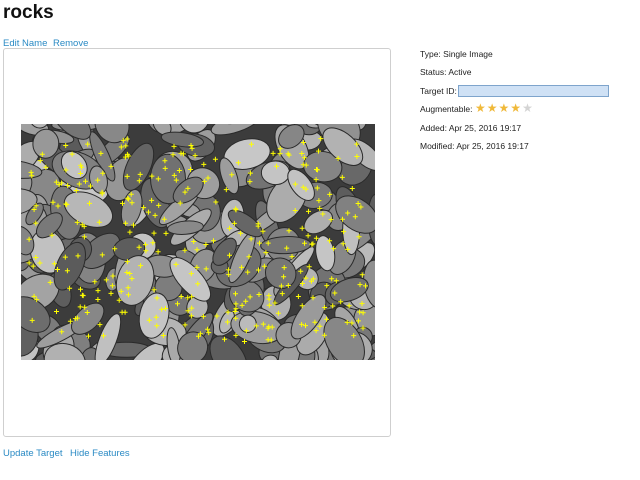  I want to click on target-id-field, so click(533, 91).